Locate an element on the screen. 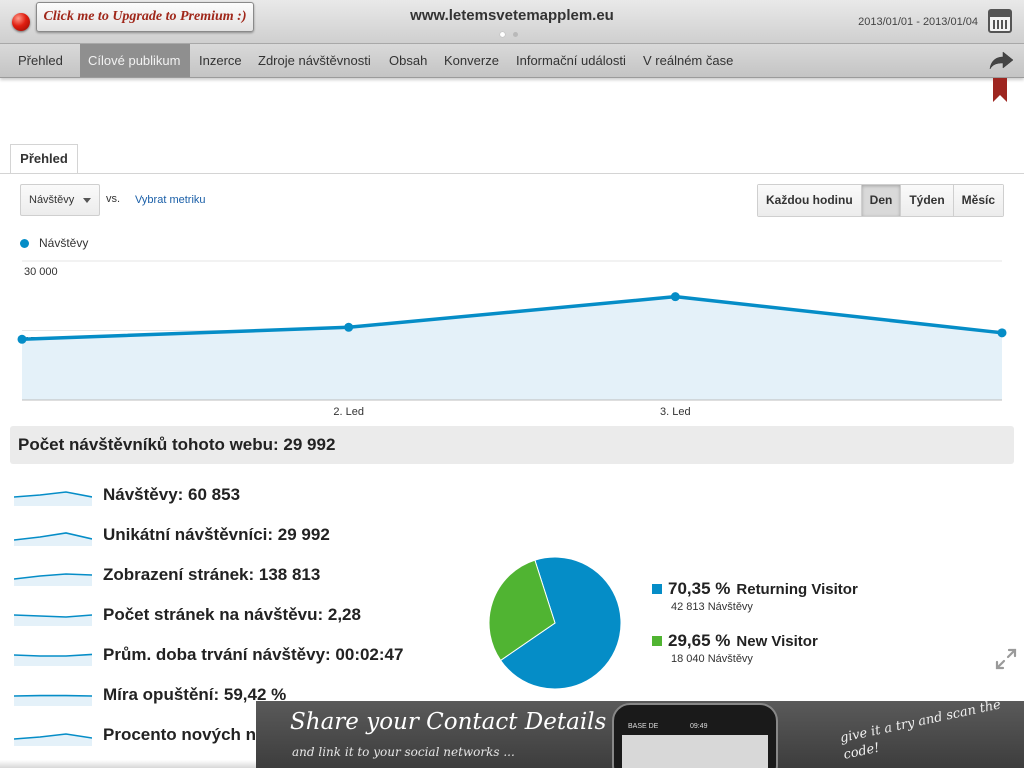 This screenshot has height=768, width=1024. granularity-hourly-button: Každou hodinu is located at coordinates (809, 200).